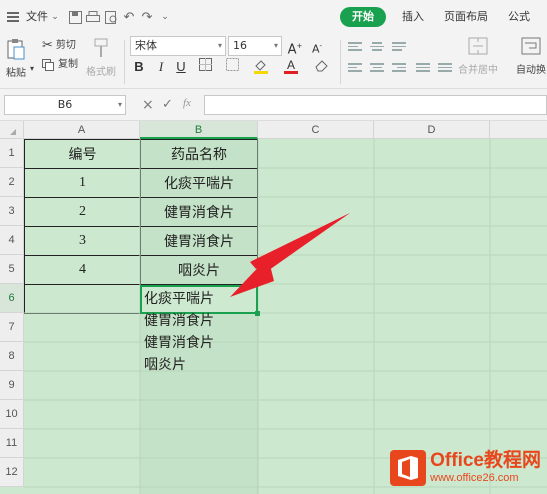  Describe the element at coordinates (377, 67) in the screenshot. I see `align-center-icon` at that location.